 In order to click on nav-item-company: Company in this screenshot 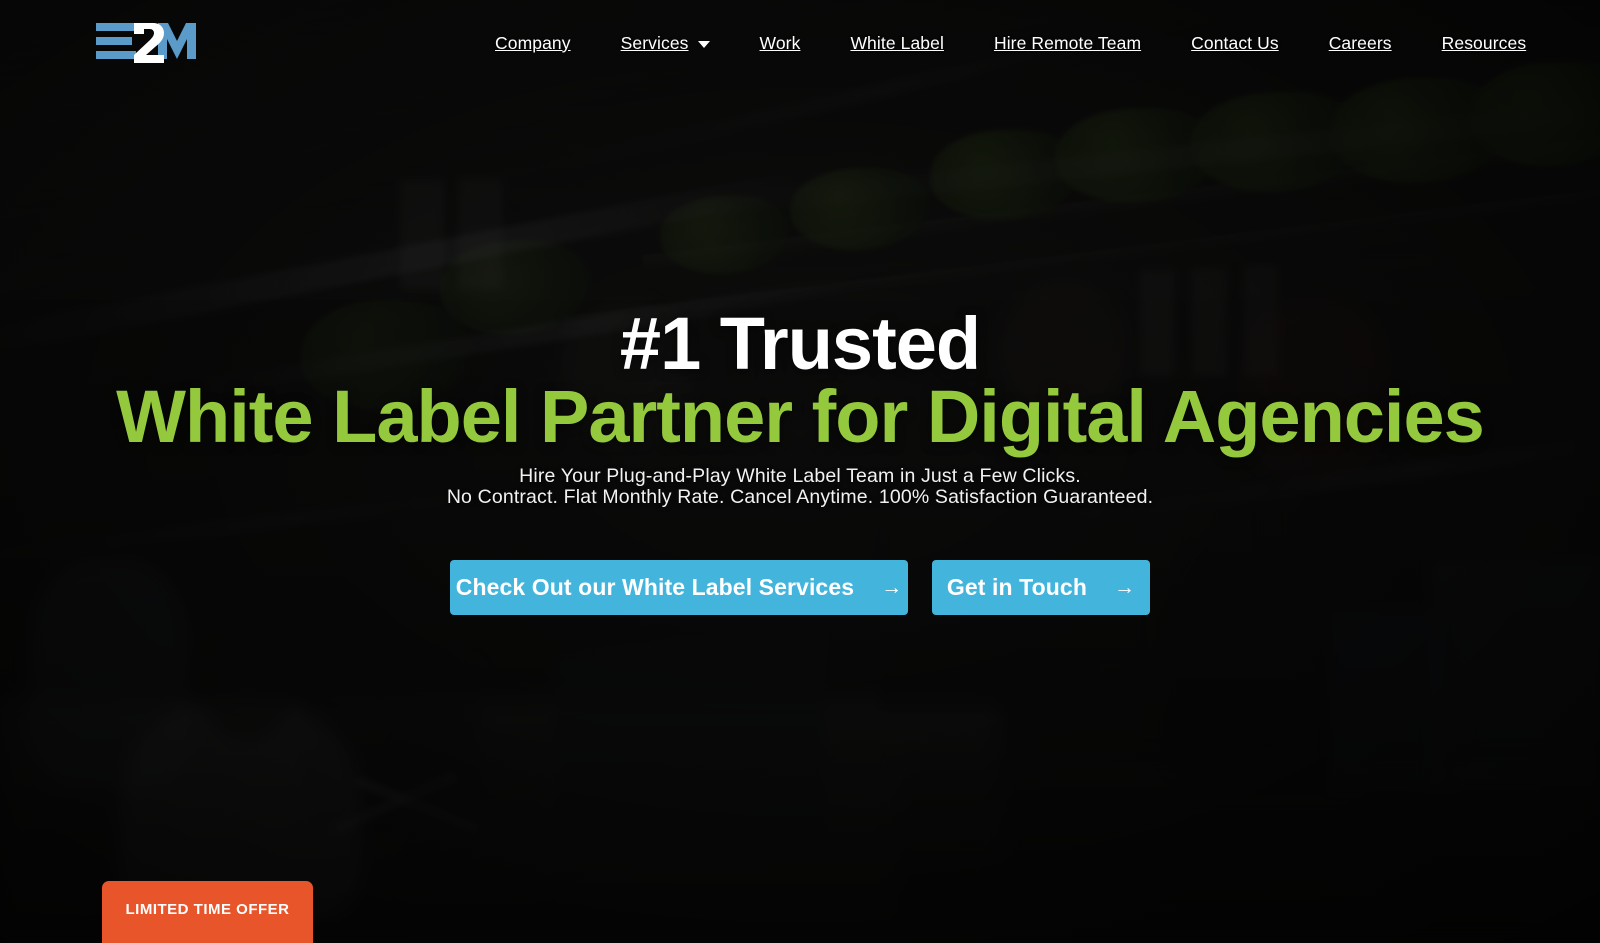, I will do `click(533, 43)`.